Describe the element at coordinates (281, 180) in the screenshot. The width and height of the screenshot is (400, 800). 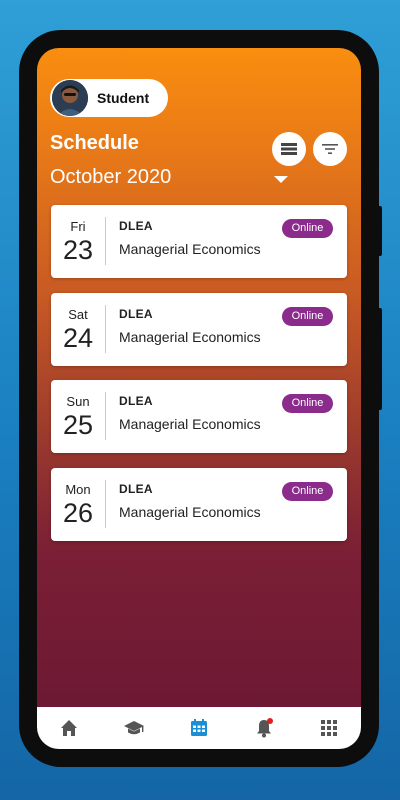
I see `dropdown-caret-icon` at that location.